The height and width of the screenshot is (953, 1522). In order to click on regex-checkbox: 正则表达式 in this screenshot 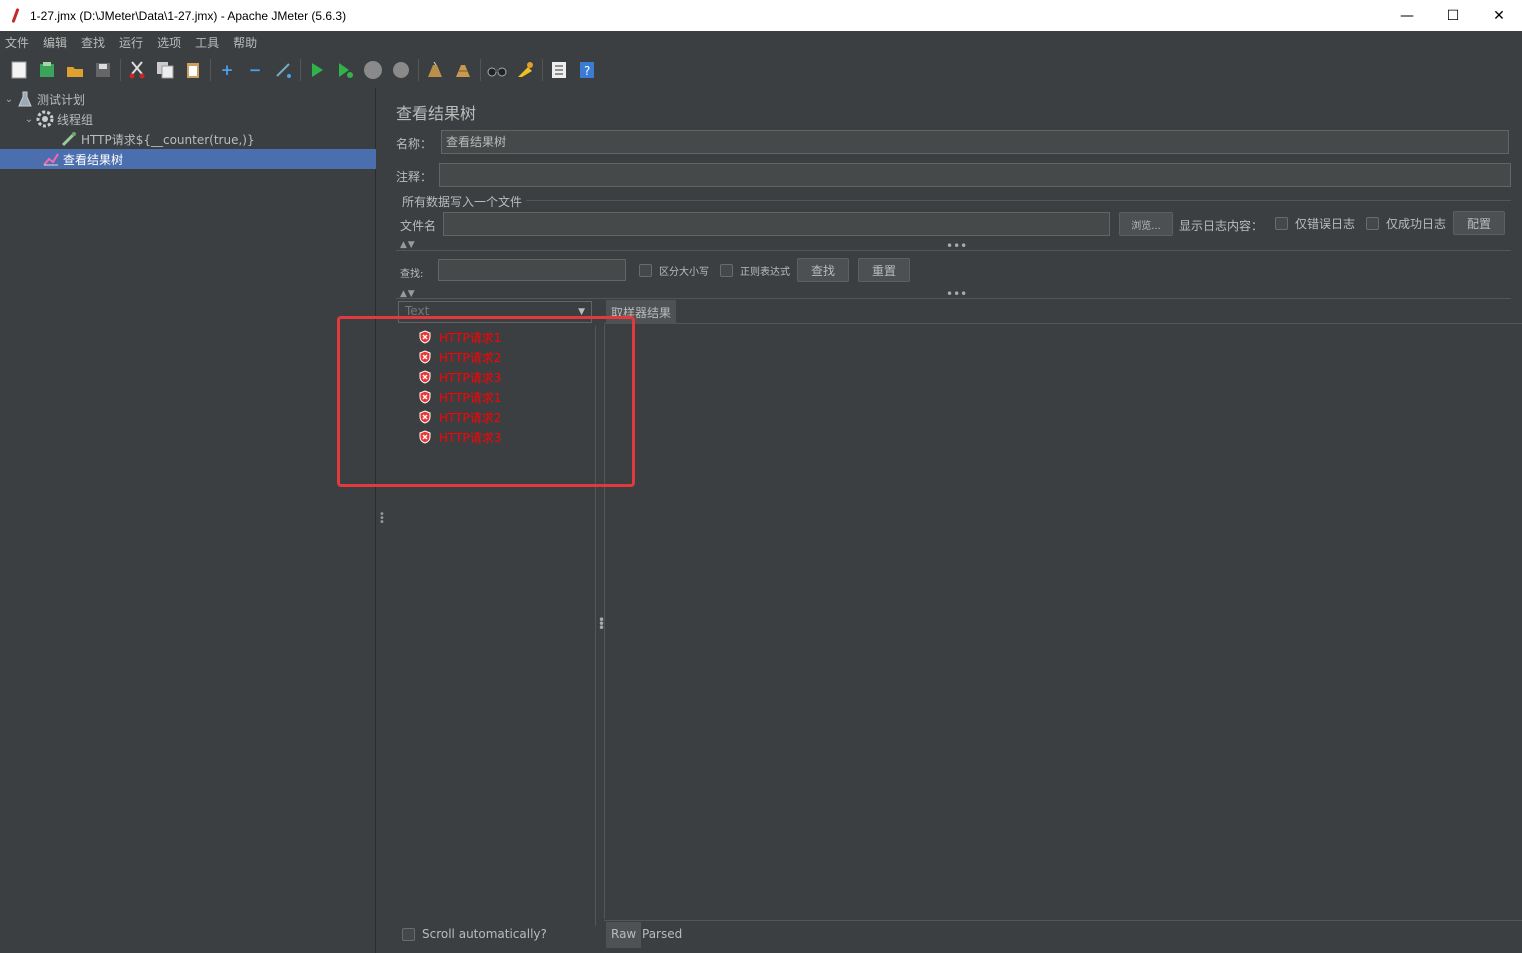, I will do `click(755, 270)`.